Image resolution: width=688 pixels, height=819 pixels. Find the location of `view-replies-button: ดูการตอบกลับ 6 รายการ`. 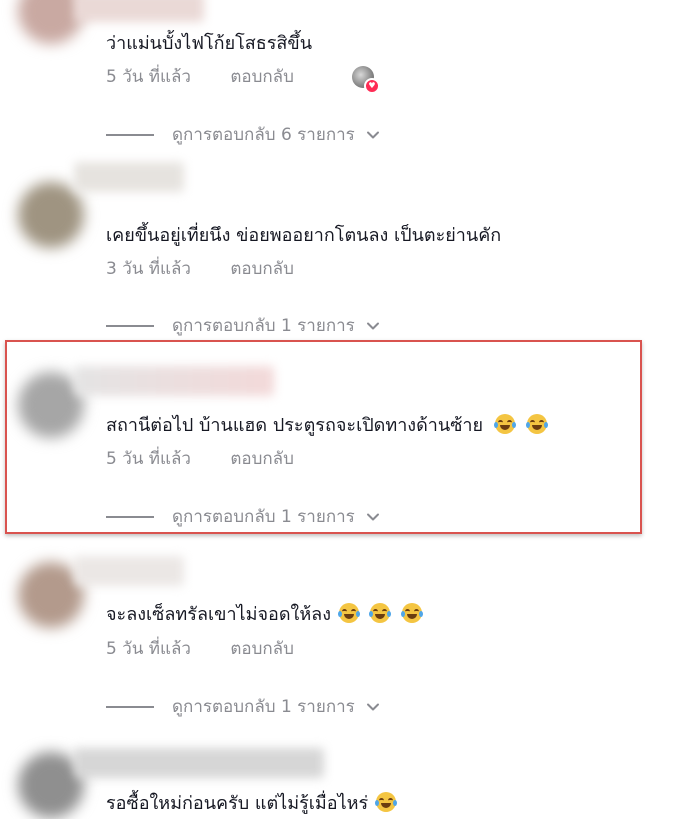

view-replies-button: ดูการตอบกลับ 6 รายการ is located at coordinates (243, 135).